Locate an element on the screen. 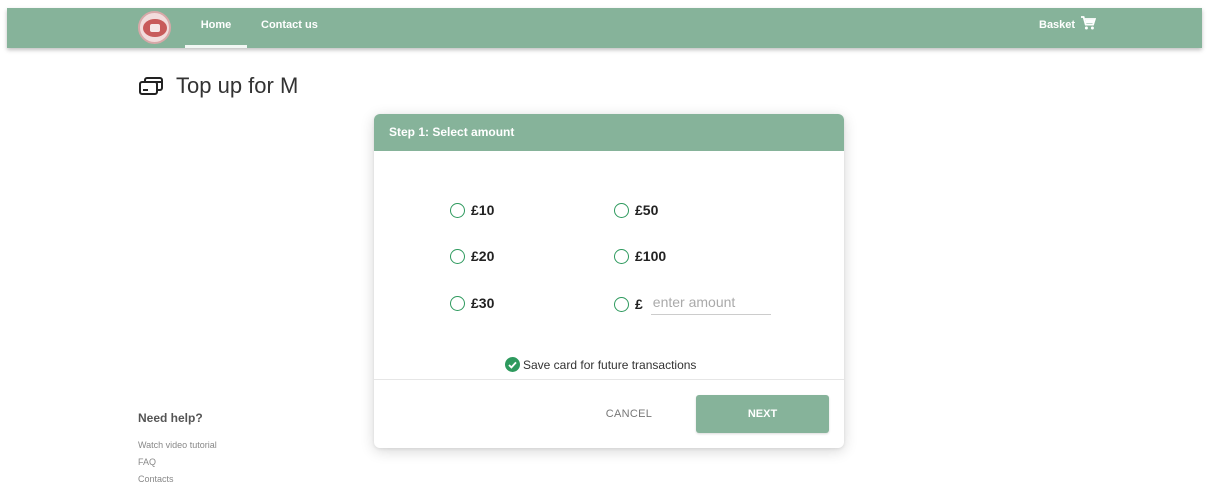 This screenshot has width=1209, height=487. amount-option-20: £20 is located at coordinates (472, 256).